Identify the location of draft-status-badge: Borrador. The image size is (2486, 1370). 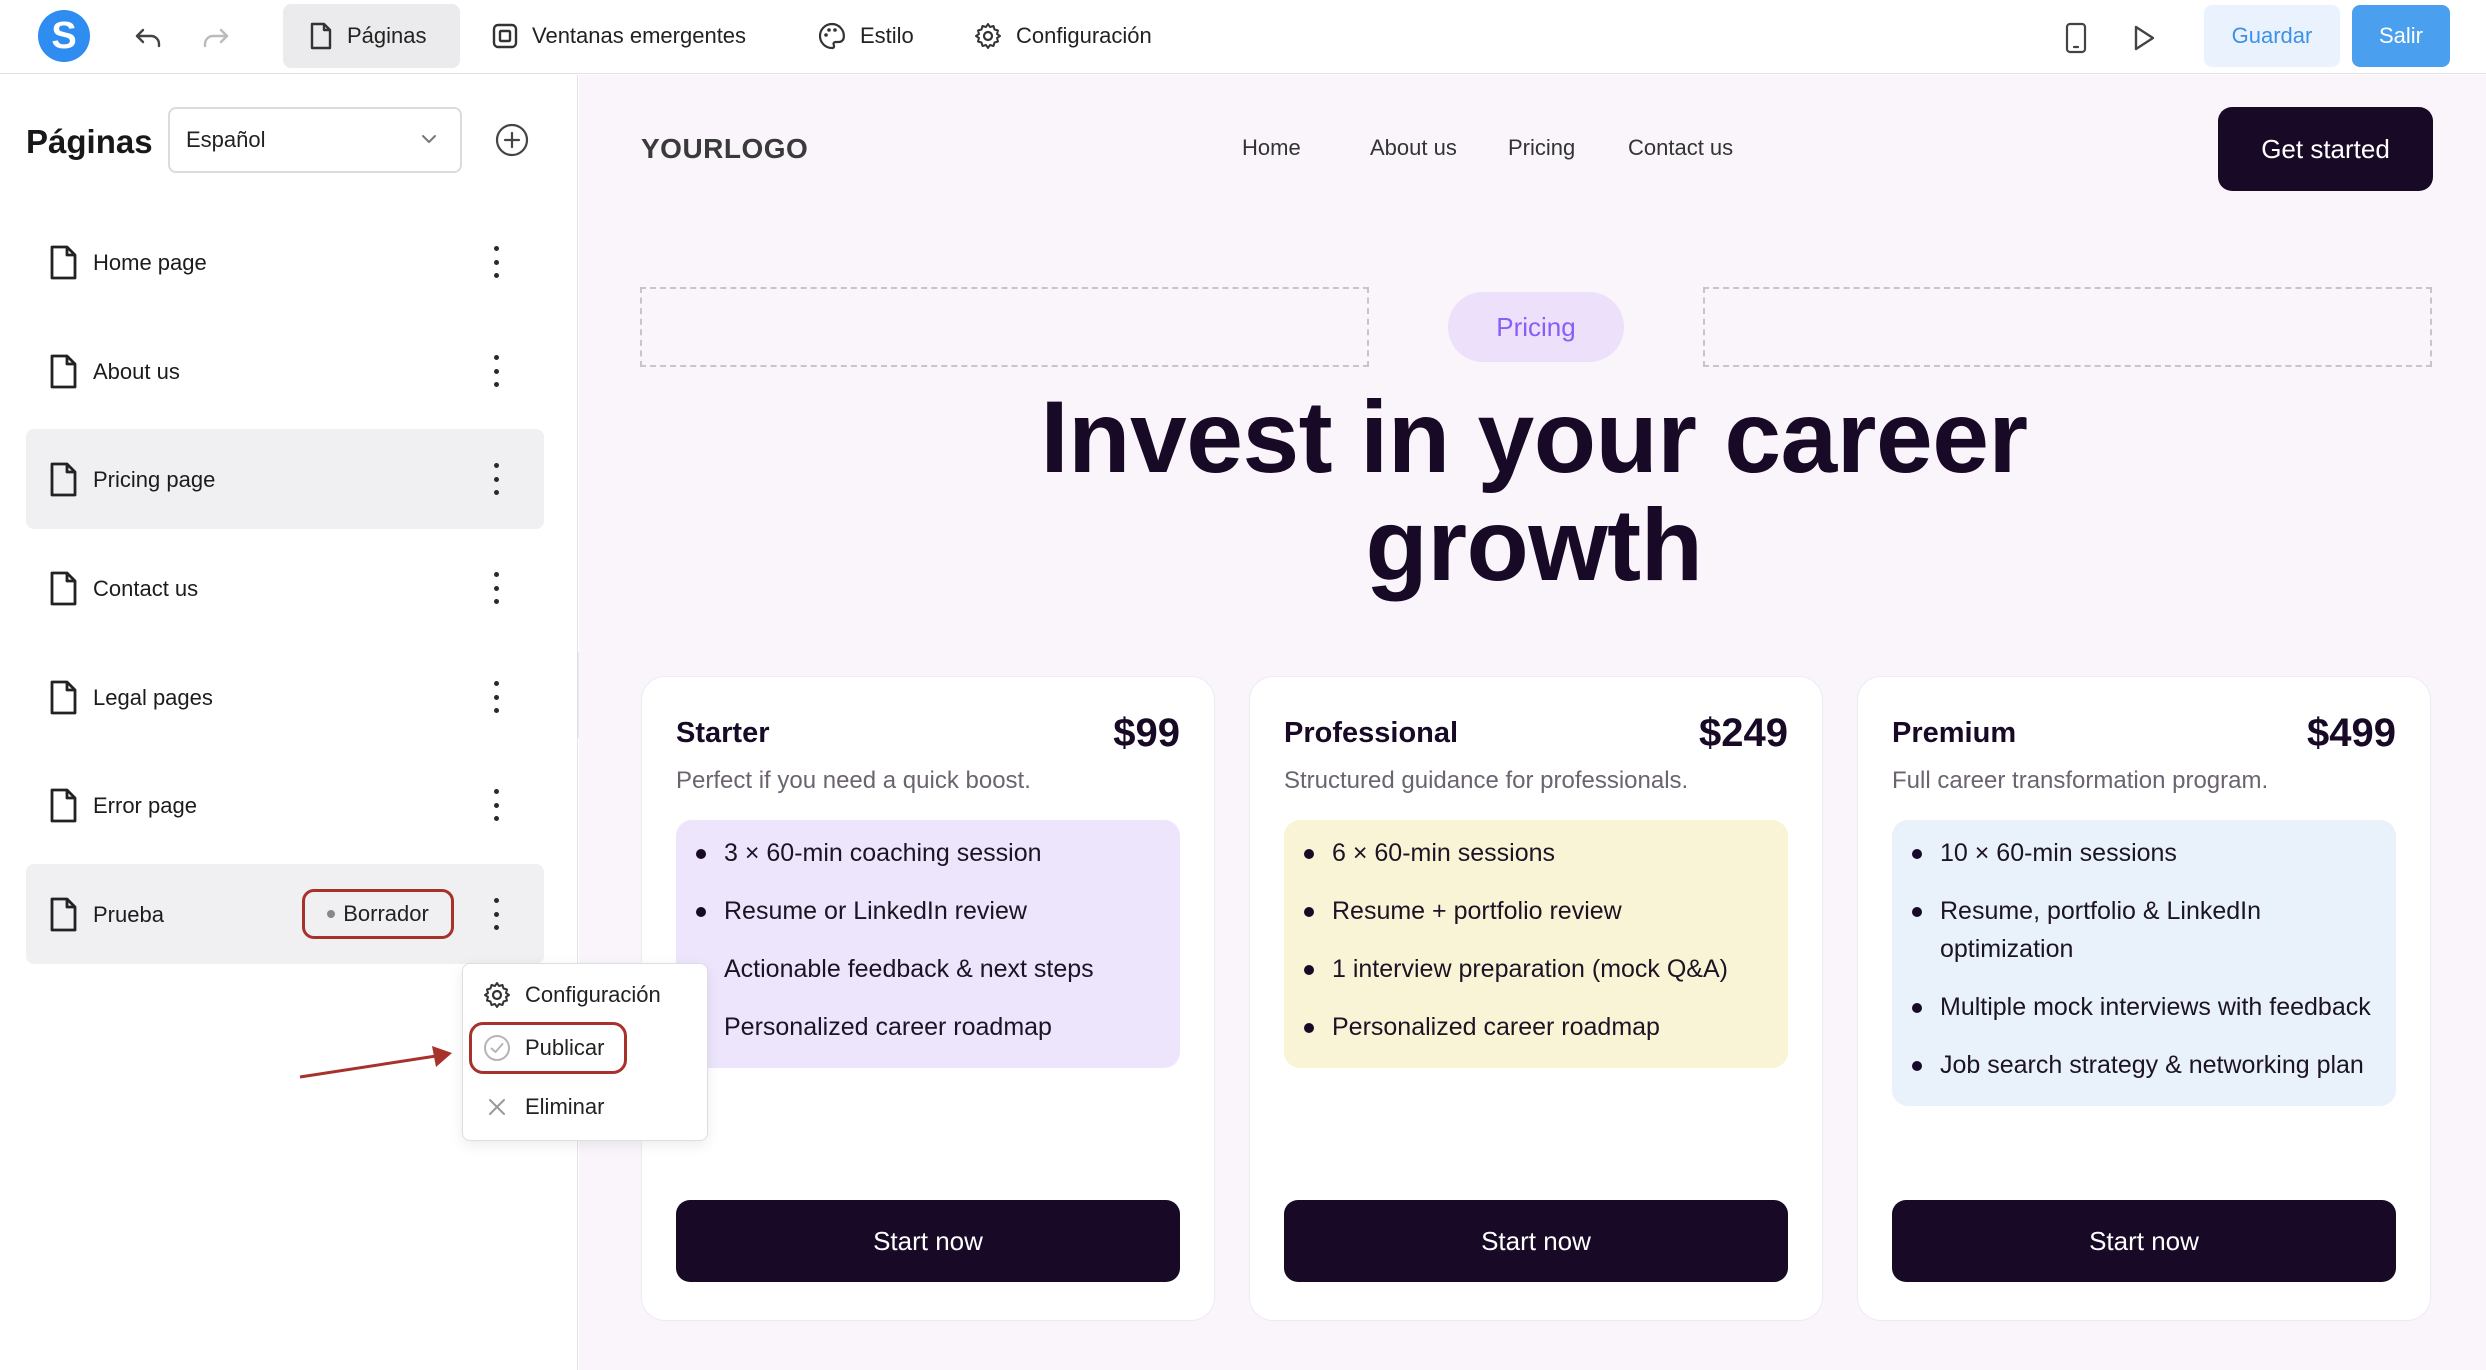
(378, 914).